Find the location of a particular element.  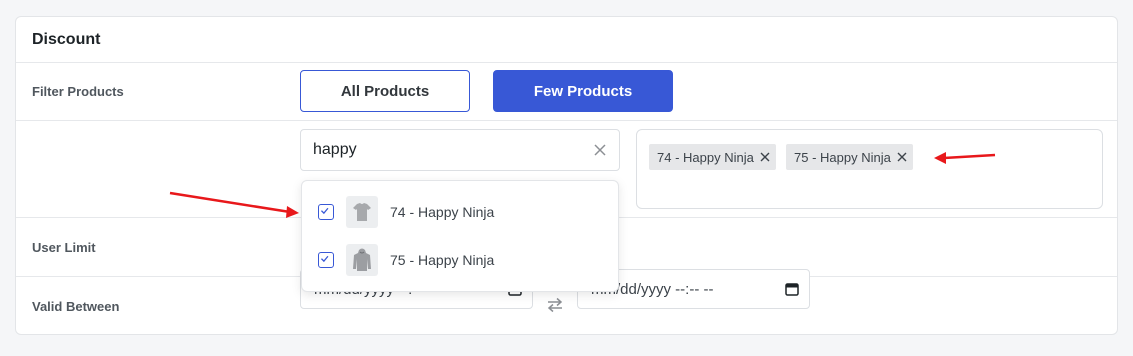

option-label: 75 - Happy Ninja is located at coordinates (442, 260).